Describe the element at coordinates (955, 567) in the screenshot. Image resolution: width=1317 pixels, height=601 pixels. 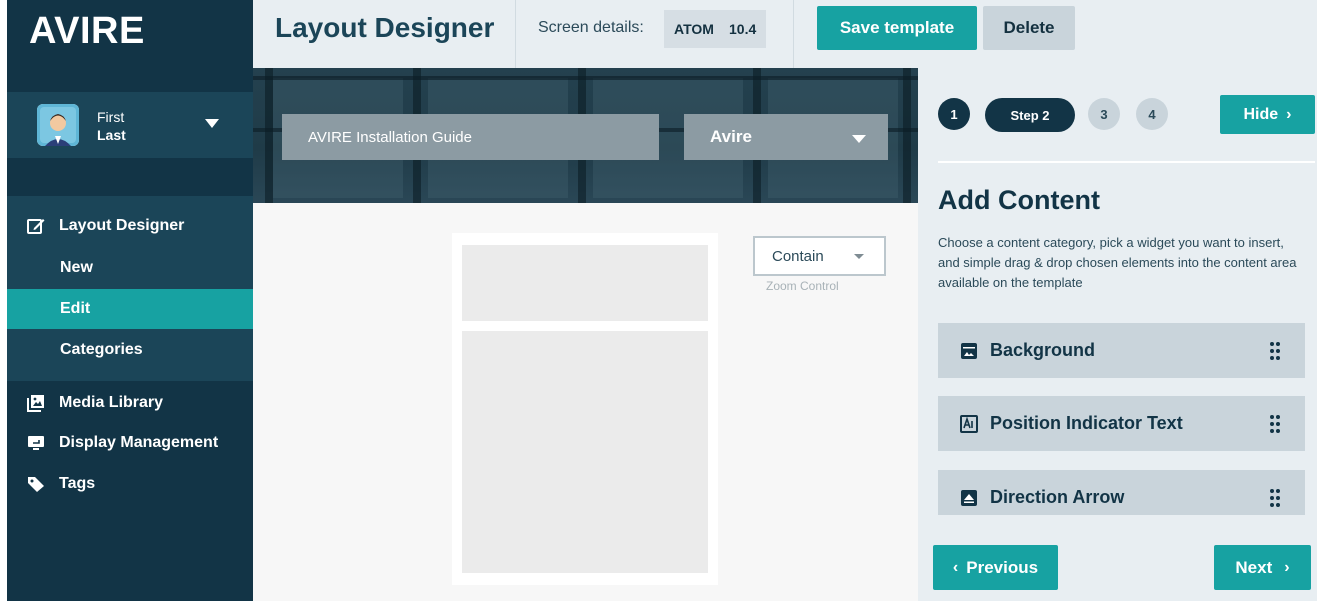
I see `chevron-left-icon: ‹` at that location.